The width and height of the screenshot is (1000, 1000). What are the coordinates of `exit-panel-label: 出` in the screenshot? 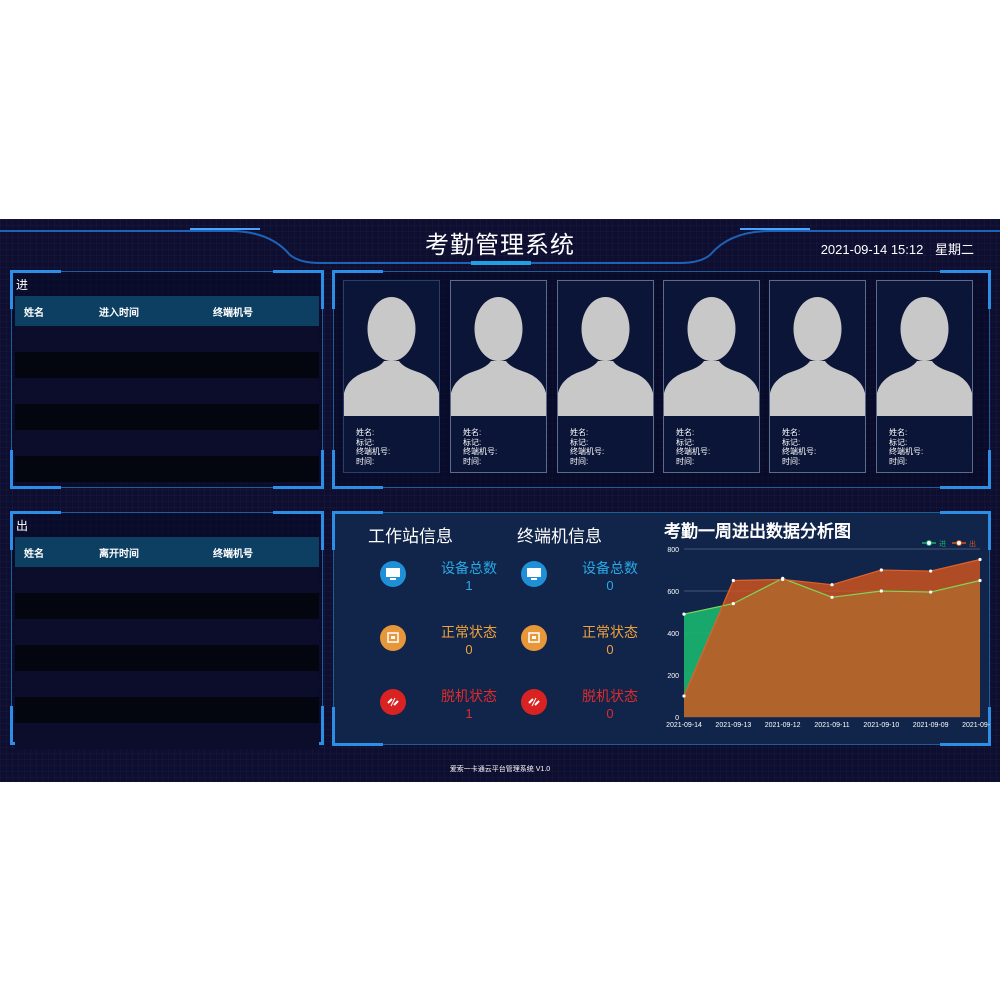 It's located at (22, 526).